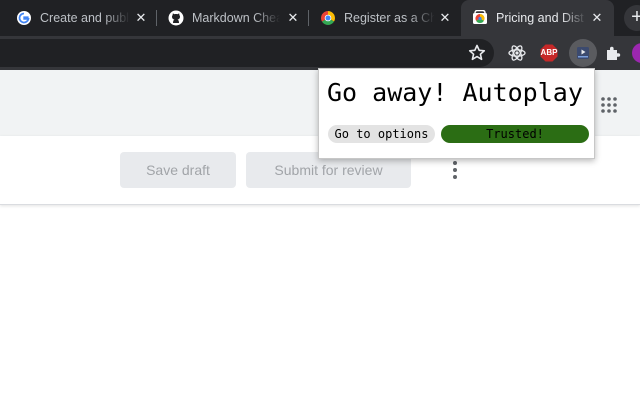 The height and width of the screenshot is (400, 640). What do you see at coordinates (583, 53) in the screenshot?
I see `autoplay-extension-icon` at bounding box center [583, 53].